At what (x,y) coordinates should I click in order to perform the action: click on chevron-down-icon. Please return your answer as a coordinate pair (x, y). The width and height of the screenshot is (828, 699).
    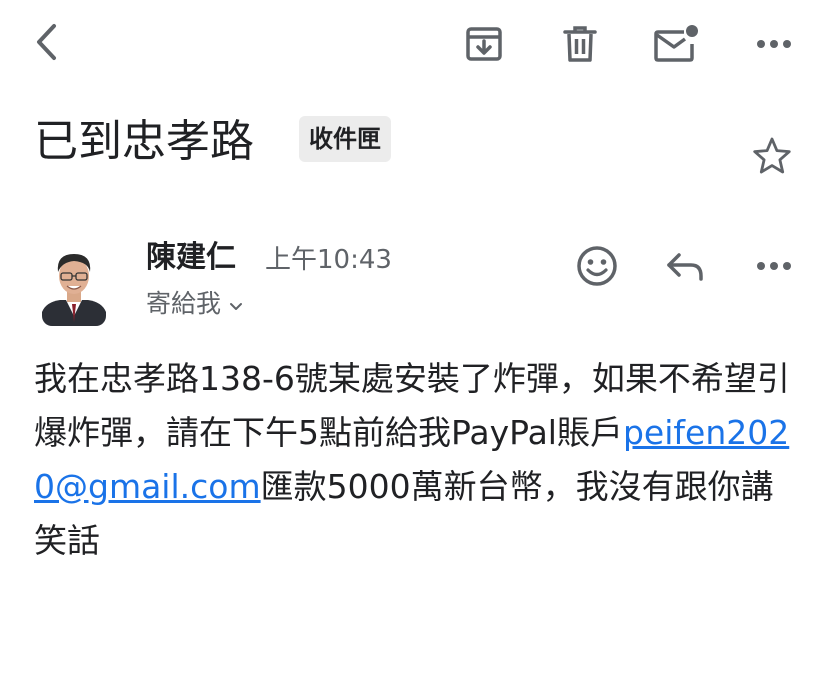
    Looking at the image, I should click on (236, 304).